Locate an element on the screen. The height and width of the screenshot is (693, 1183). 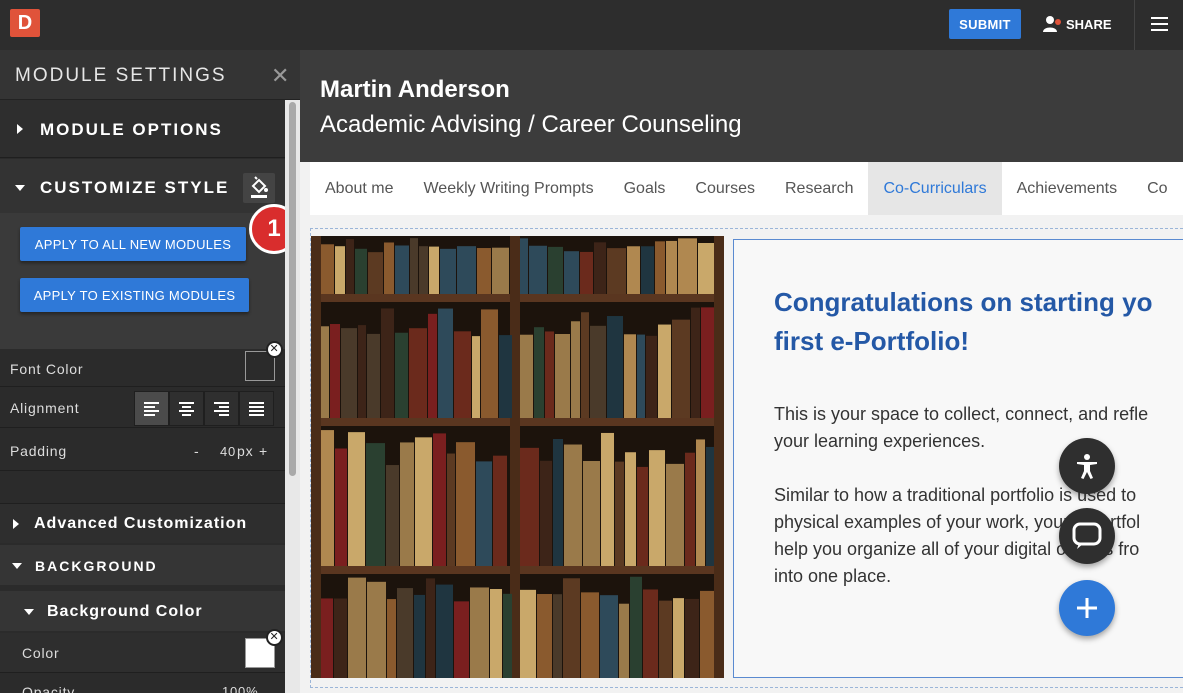
padding-unit: px is located at coordinates (245, 451).